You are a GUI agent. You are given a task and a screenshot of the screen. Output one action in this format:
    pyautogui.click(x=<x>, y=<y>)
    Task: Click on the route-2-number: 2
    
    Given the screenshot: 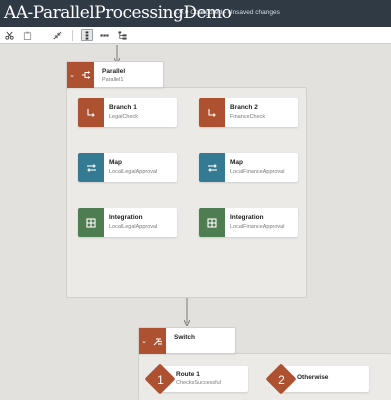 What is the action you would take?
    pyautogui.click(x=281, y=379)
    